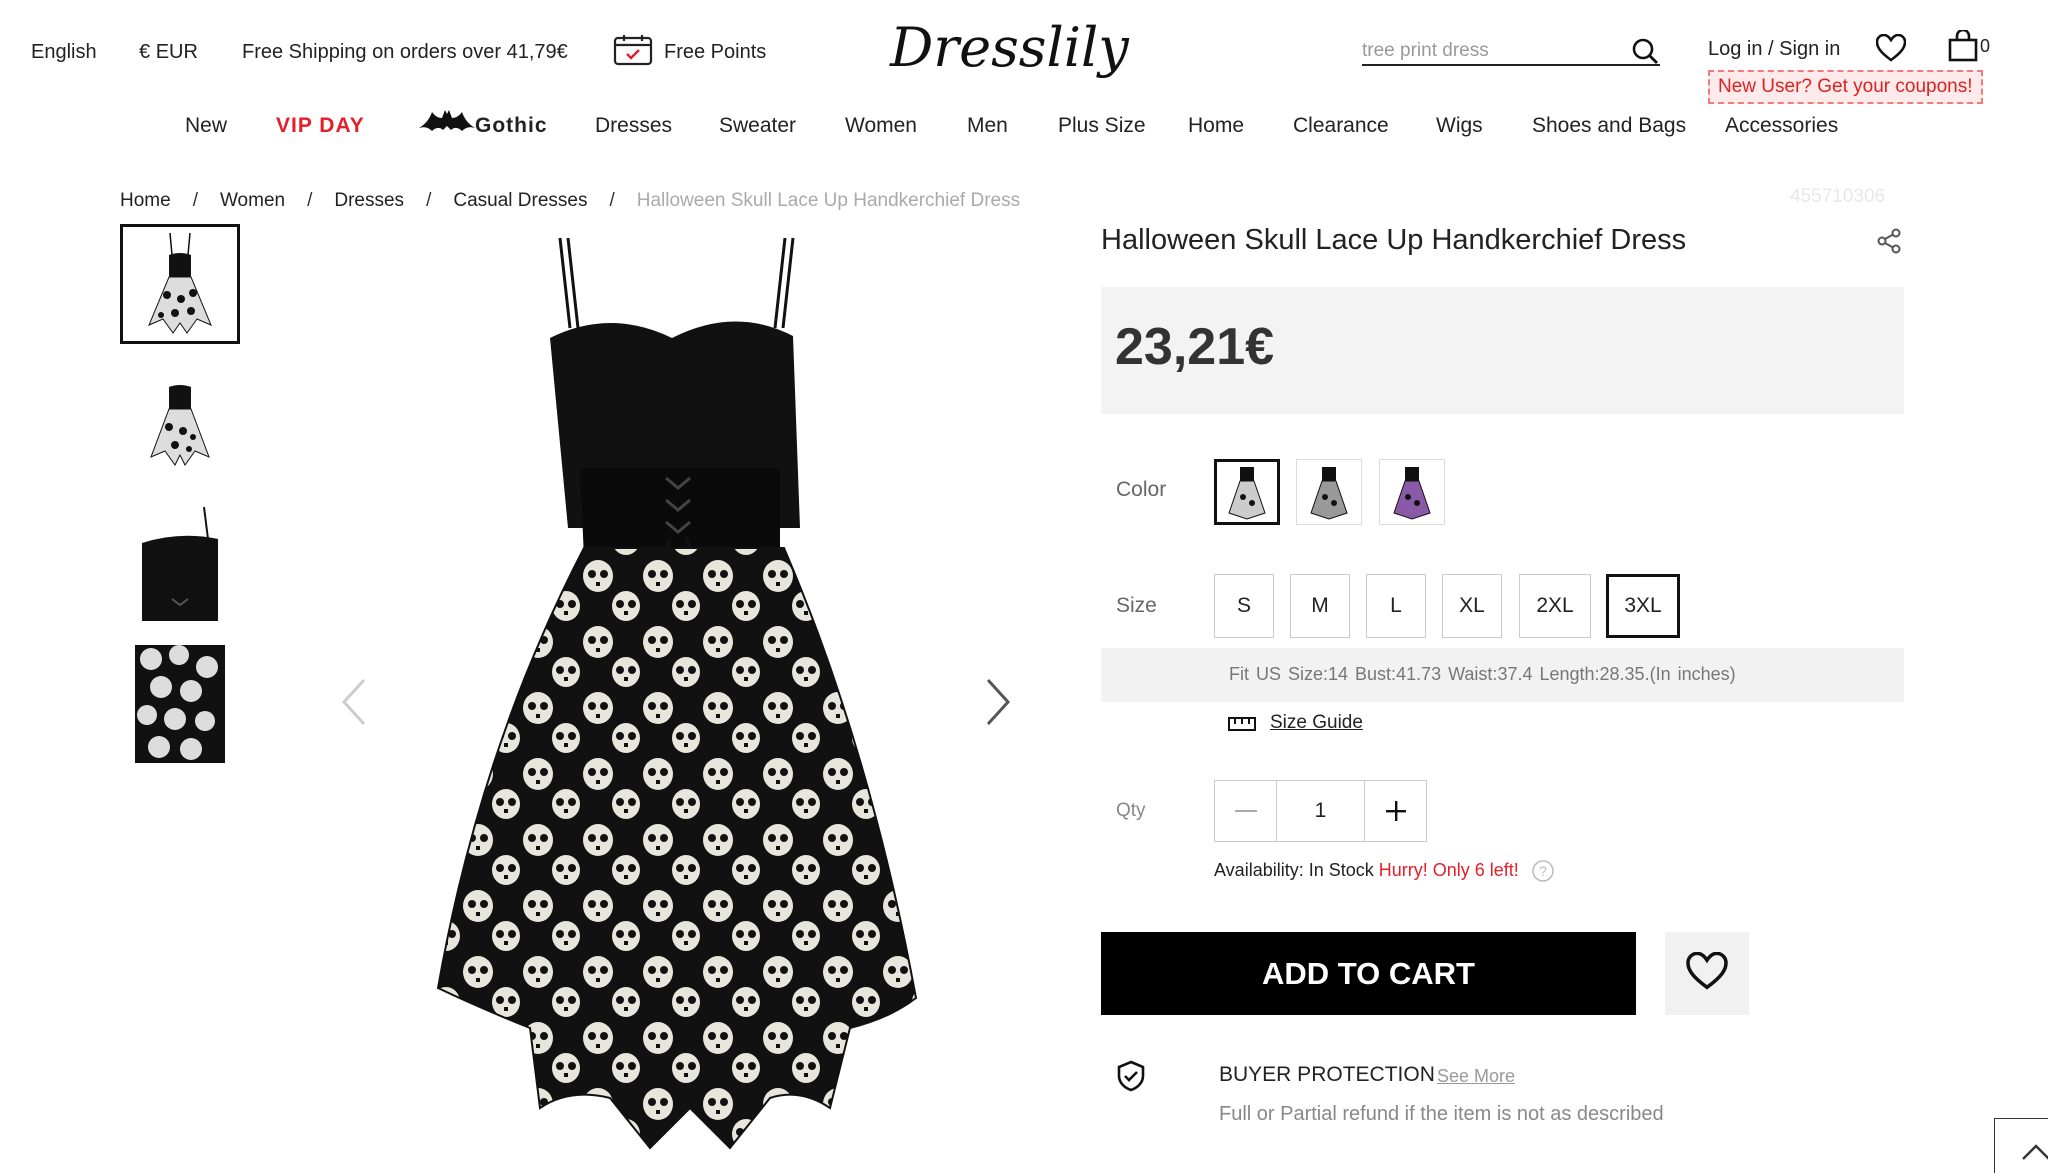  I want to click on color-label: Color, so click(1141, 489).